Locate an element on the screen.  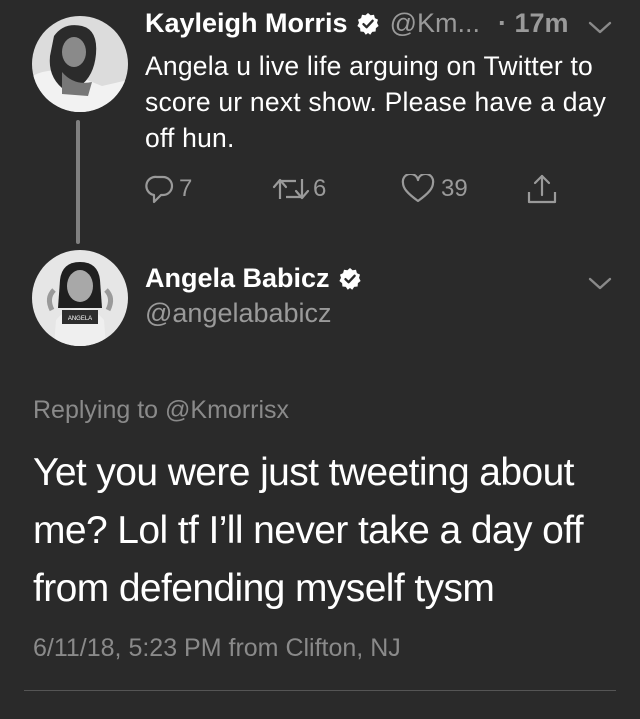
angela-name-row: Angela Babicz is located at coordinates (253, 278).